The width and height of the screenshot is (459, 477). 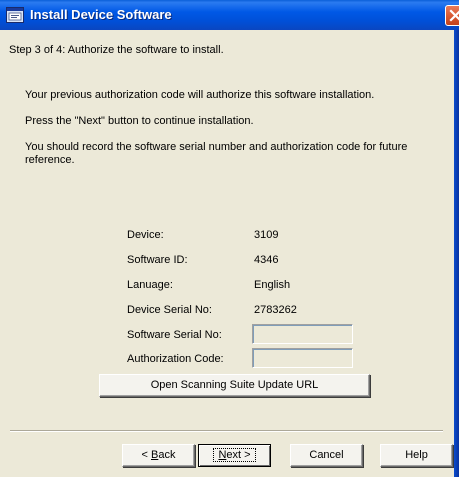 I want to click on next-button: Next >, so click(x=234, y=455).